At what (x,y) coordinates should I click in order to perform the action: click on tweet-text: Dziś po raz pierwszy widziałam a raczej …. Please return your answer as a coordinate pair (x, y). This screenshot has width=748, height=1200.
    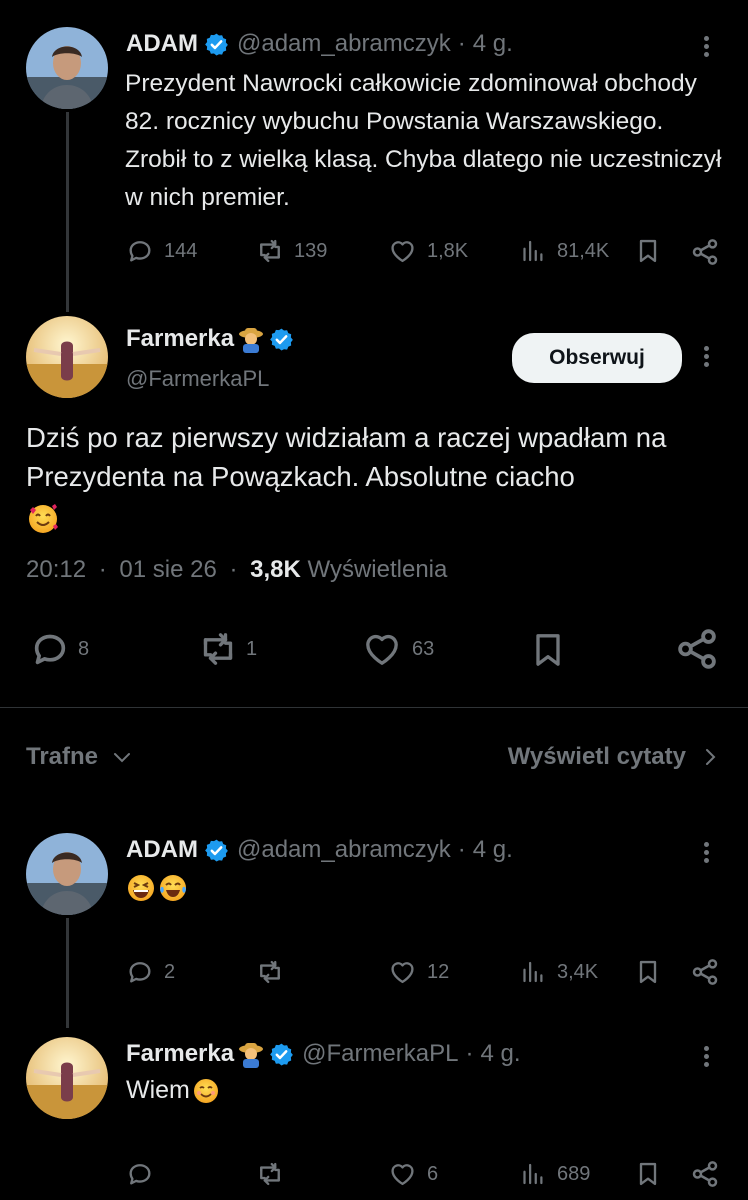
    Looking at the image, I should click on (346, 457).